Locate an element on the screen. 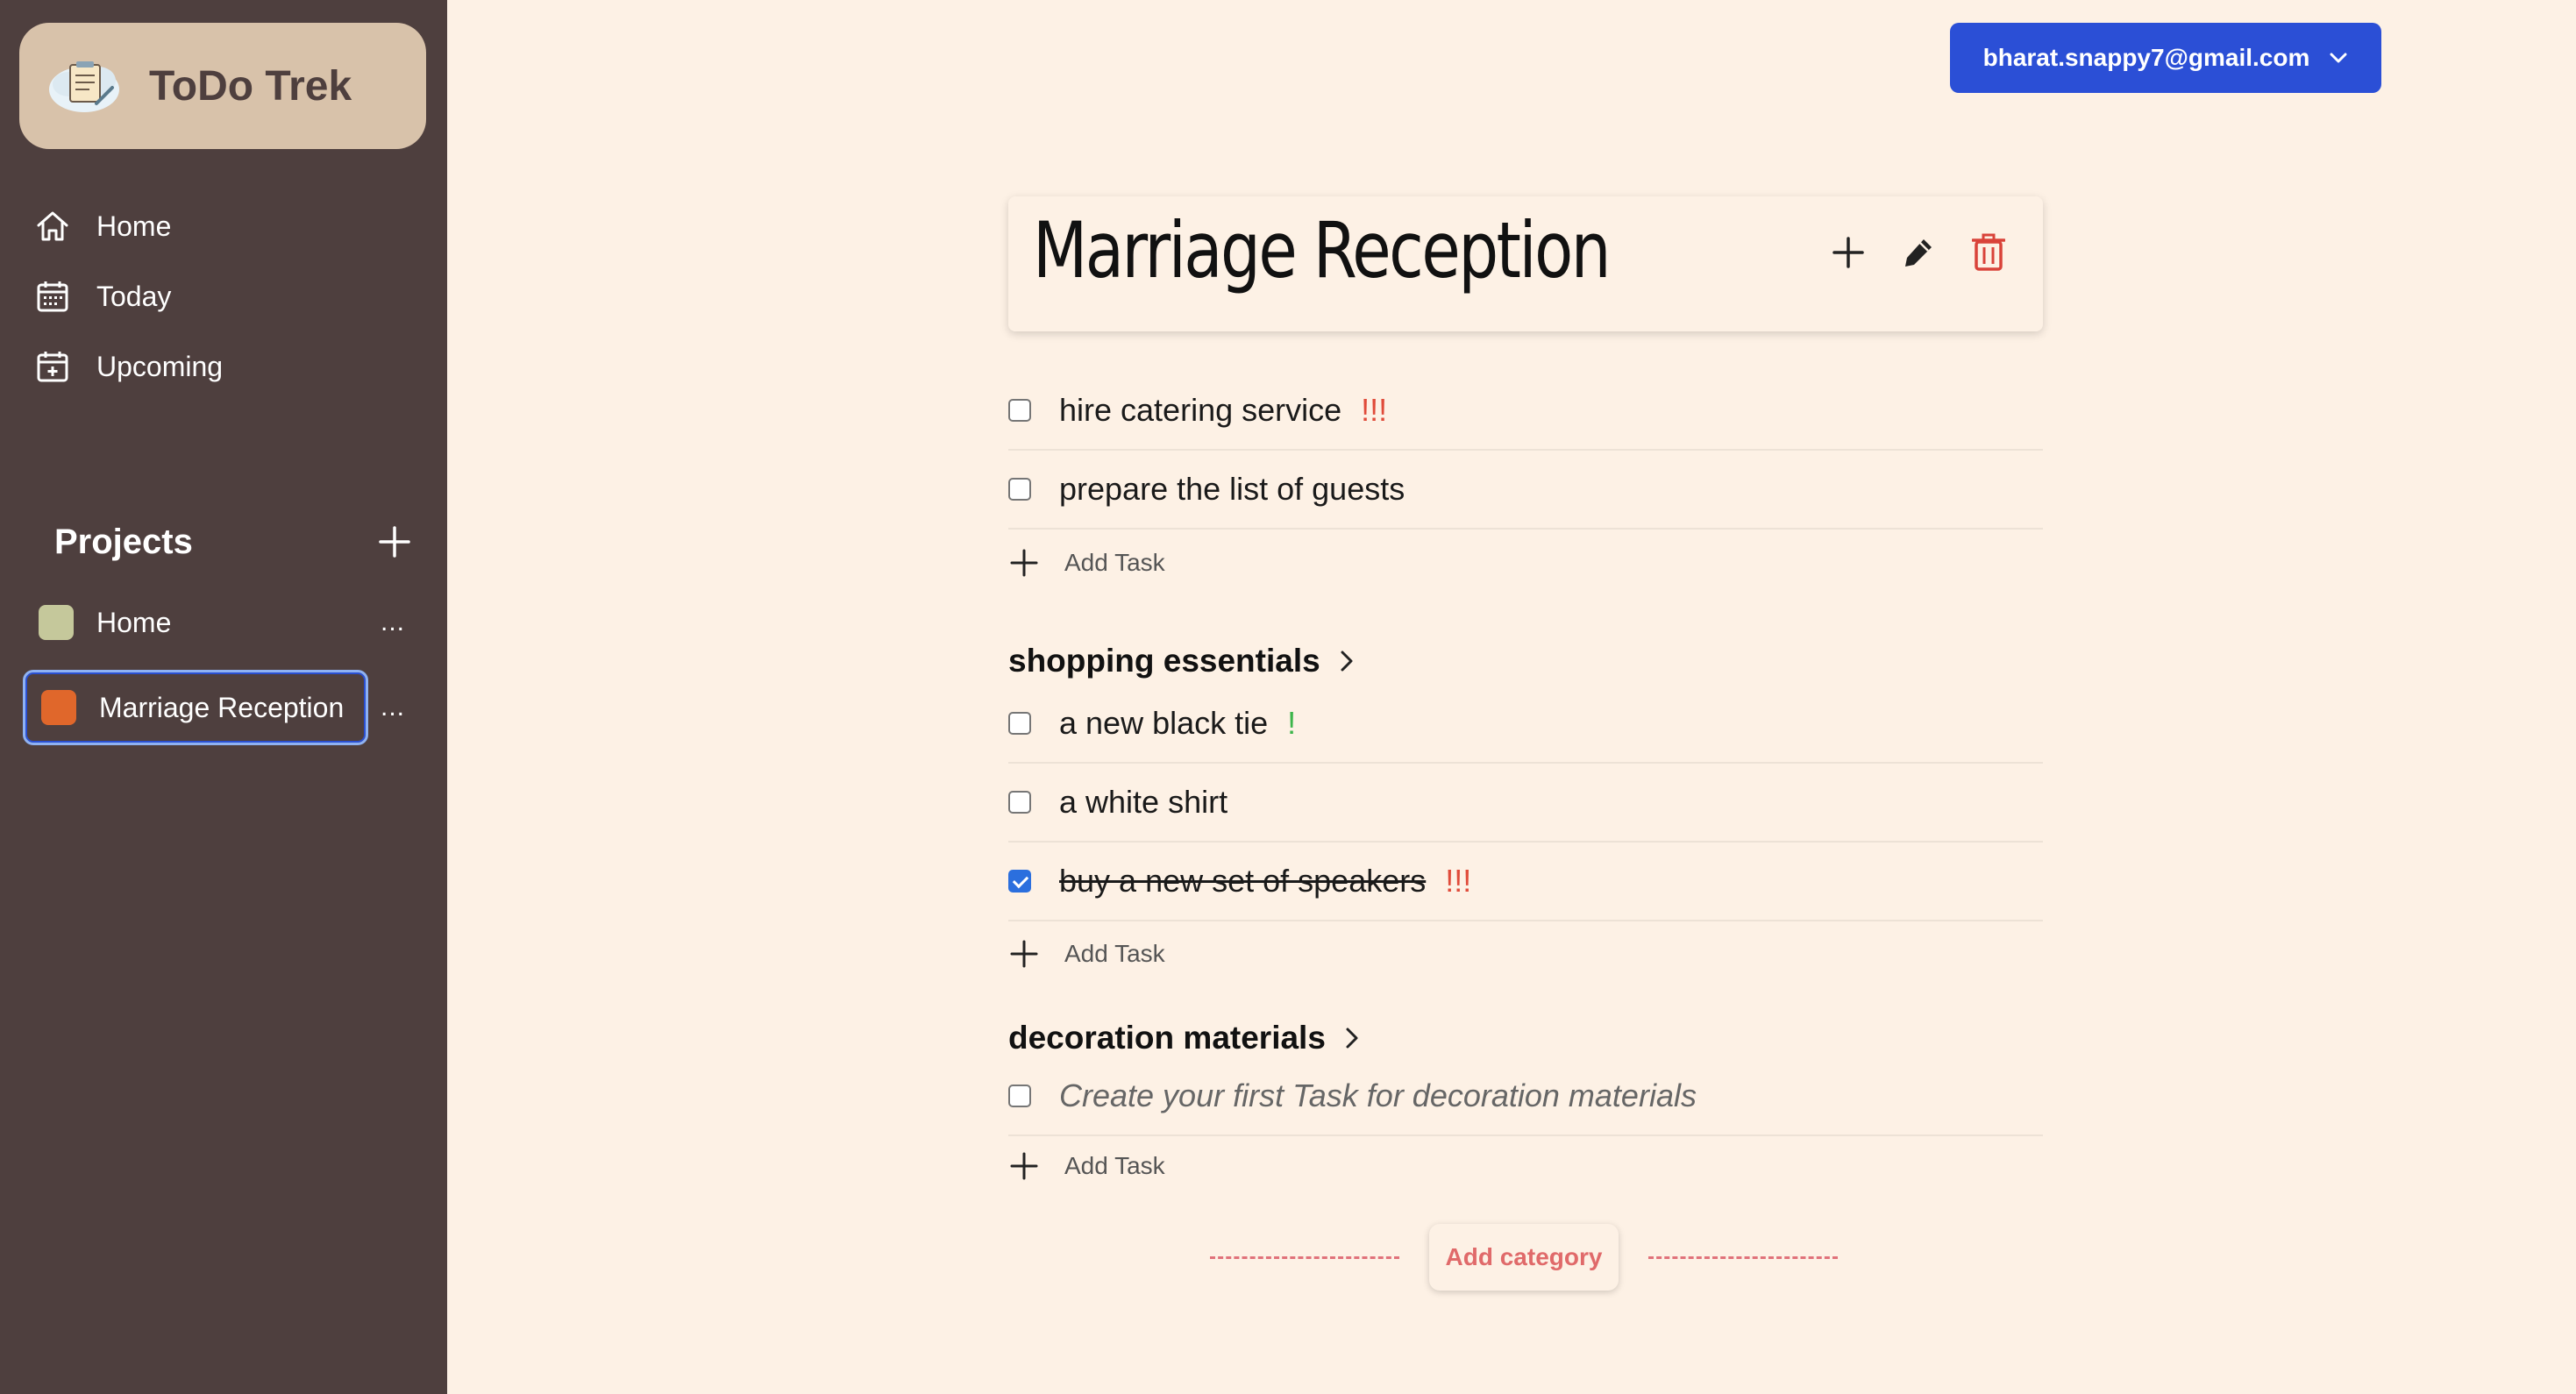  calendar-icon is located at coordinates (52, 296).